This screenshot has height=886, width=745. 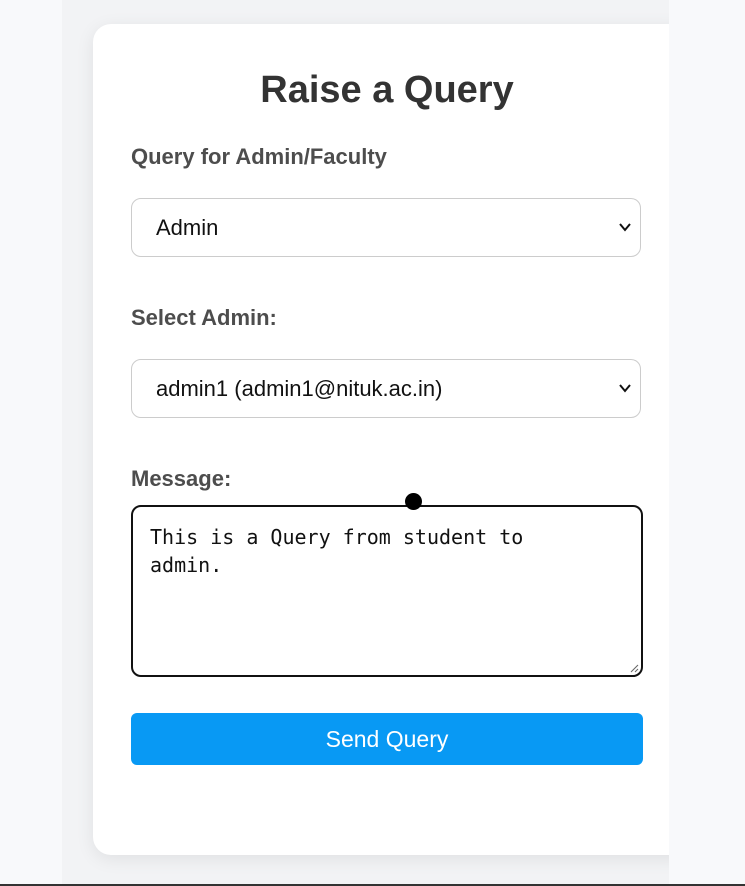 I want to click on message-textarea: This is a Query from student to admin., so click(x=387, y=591).